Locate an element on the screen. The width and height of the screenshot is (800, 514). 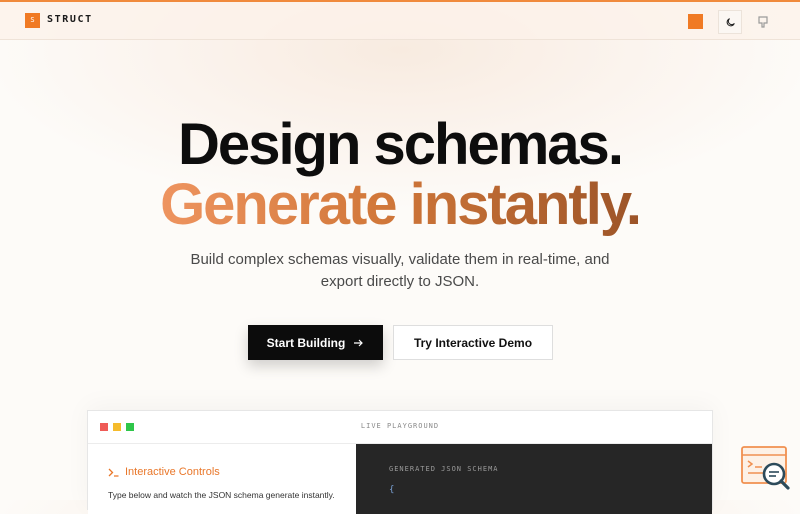
try-demo-button: Try Interactive Demo is located at coordinates (473, 342).